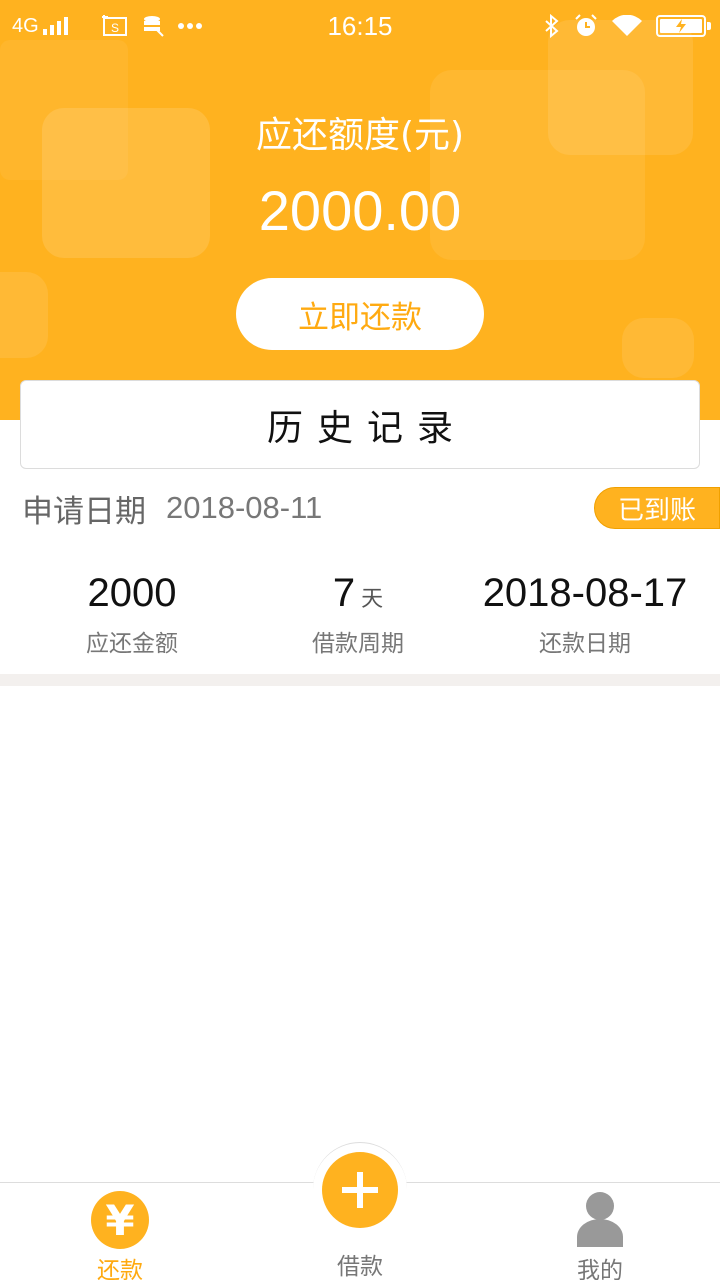 The width and height of the screenshot is (720, 1280). Describe the element at coordinates (244, 507) in the screenshot. I see `apply-date-value: 2018-08-11` at that location.